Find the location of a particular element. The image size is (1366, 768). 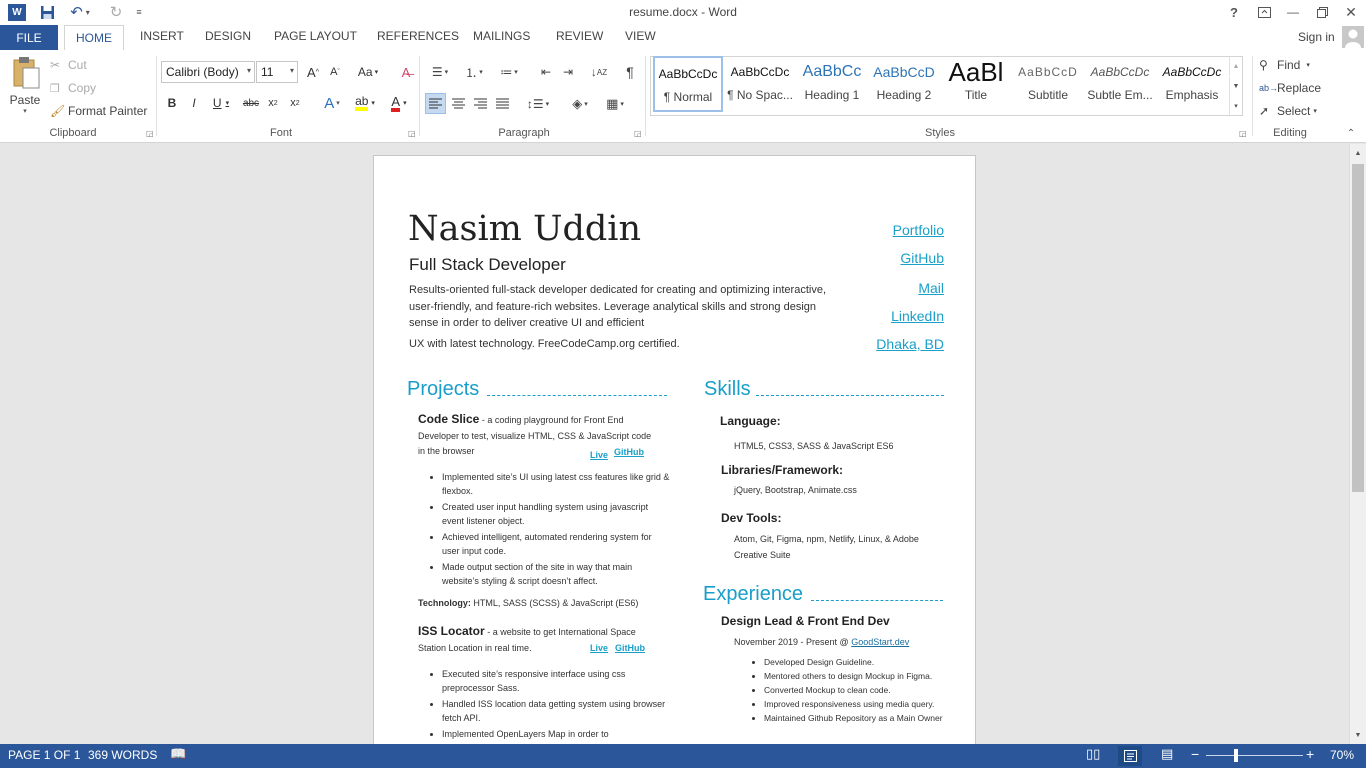

ribbon-display-options-icon is located at coordinates (1264, 12).